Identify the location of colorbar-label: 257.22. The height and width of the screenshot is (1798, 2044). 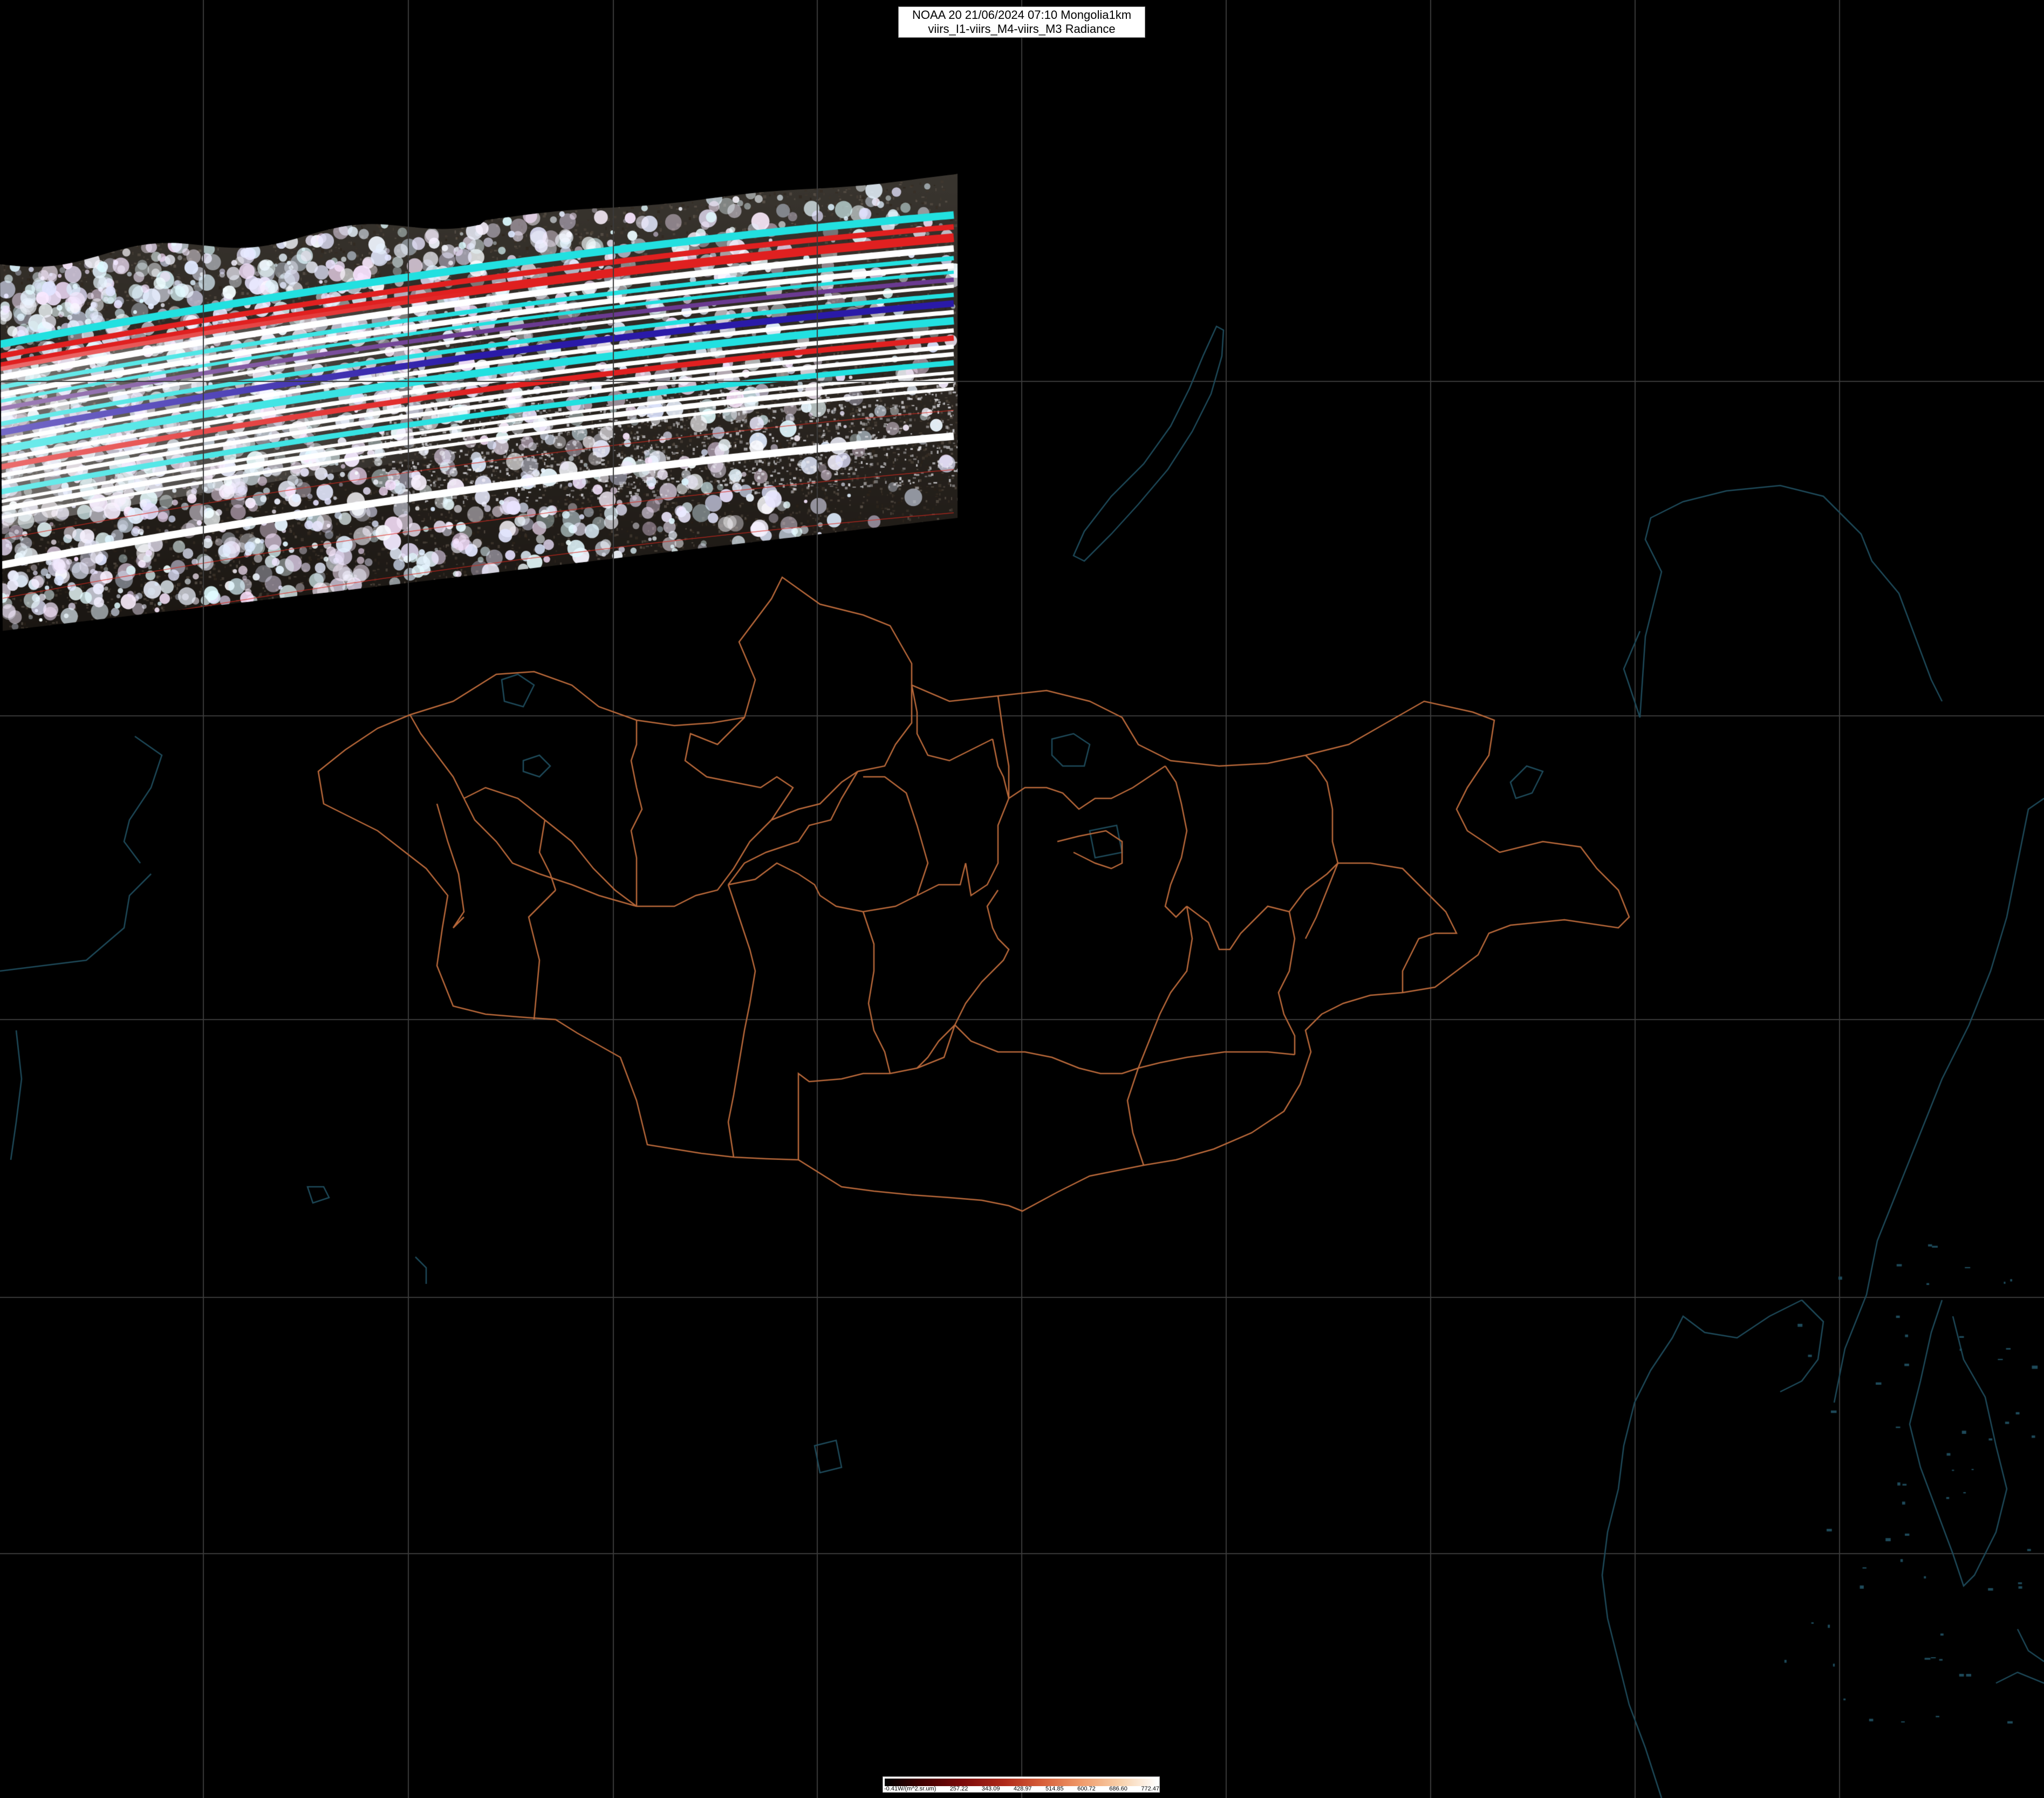
(958, 1789).